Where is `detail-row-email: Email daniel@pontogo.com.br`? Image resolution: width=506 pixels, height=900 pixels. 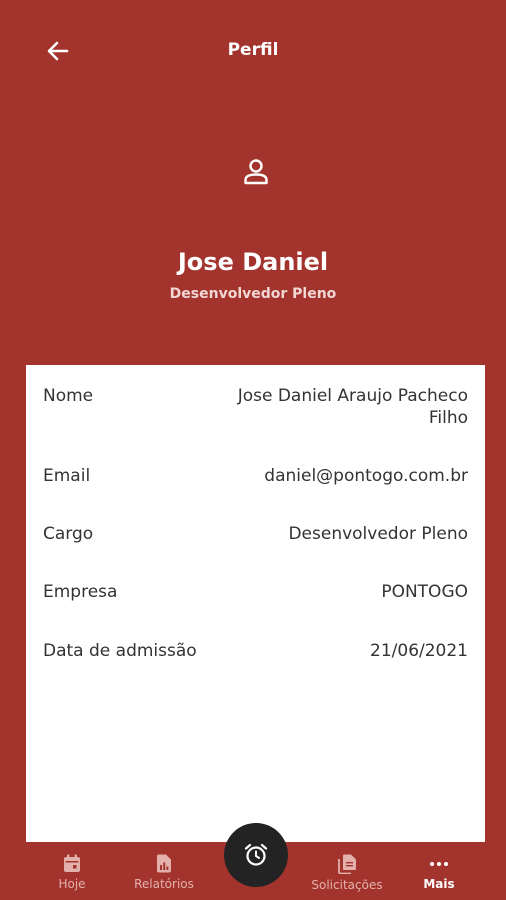 detail-row-email: Email daniel@pontogo.com.br is located at coordinates (255, 476).